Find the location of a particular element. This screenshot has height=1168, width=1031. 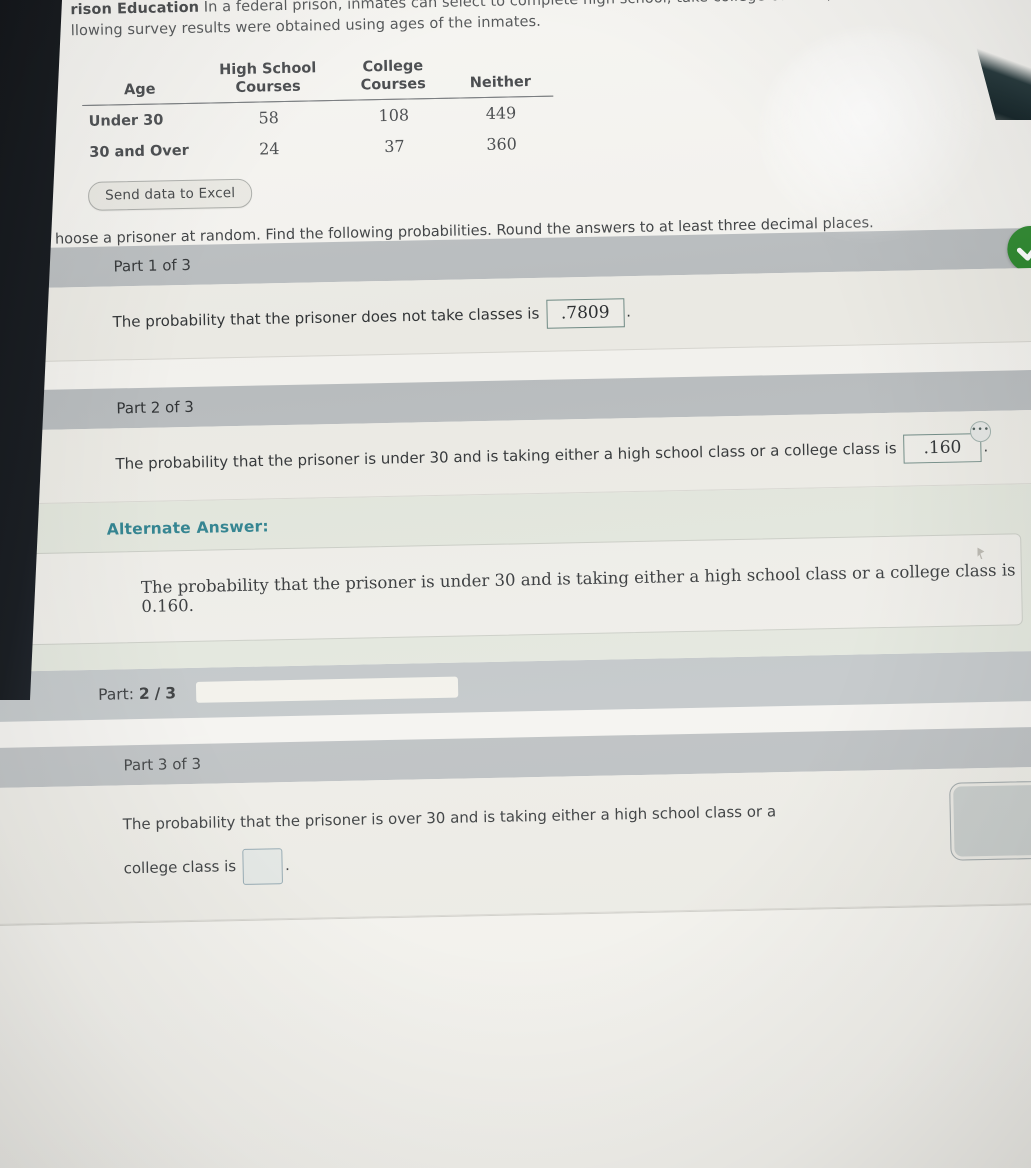

cell-under30-neither: 449 is located at coordinates (501, 113).